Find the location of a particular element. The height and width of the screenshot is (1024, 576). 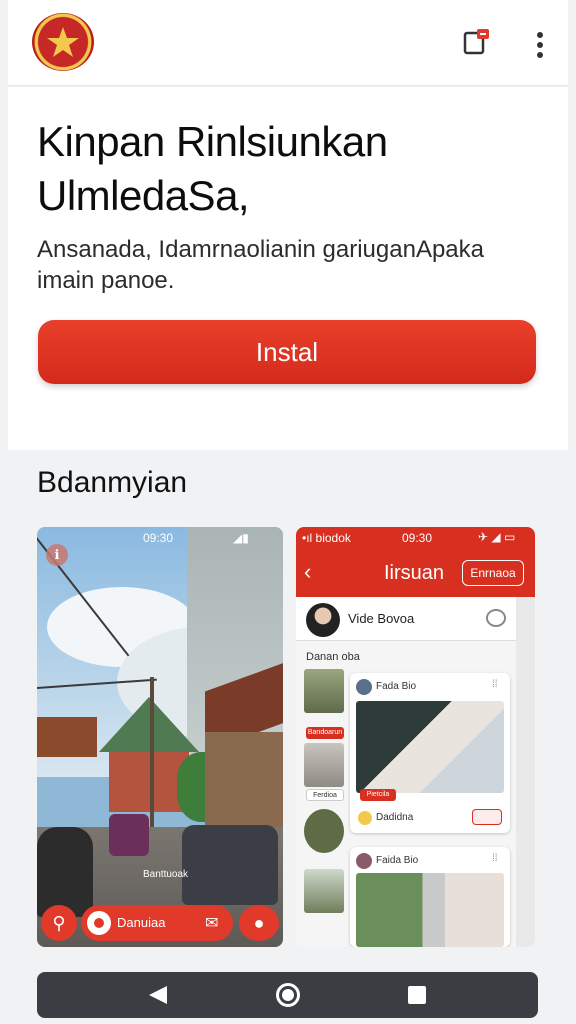

camera-icon: ● is located at coordinates (259, 923).